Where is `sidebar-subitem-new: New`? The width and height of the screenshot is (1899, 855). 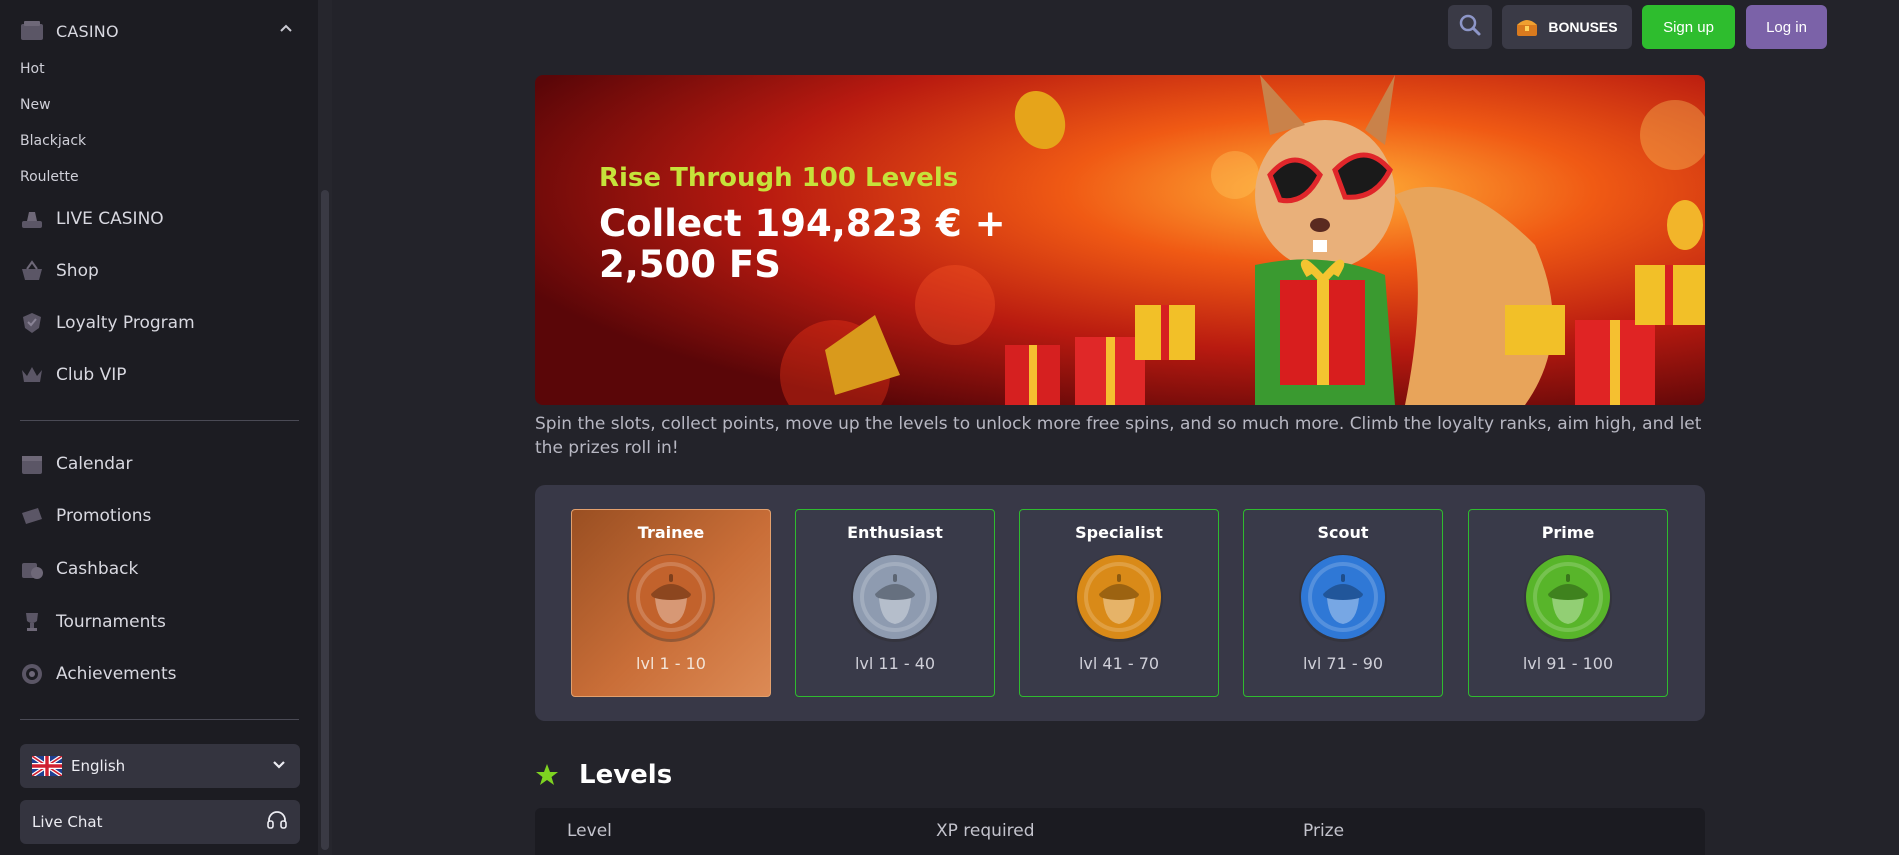
sidebar-subitem-new: New is located at coordinates (35, 105).